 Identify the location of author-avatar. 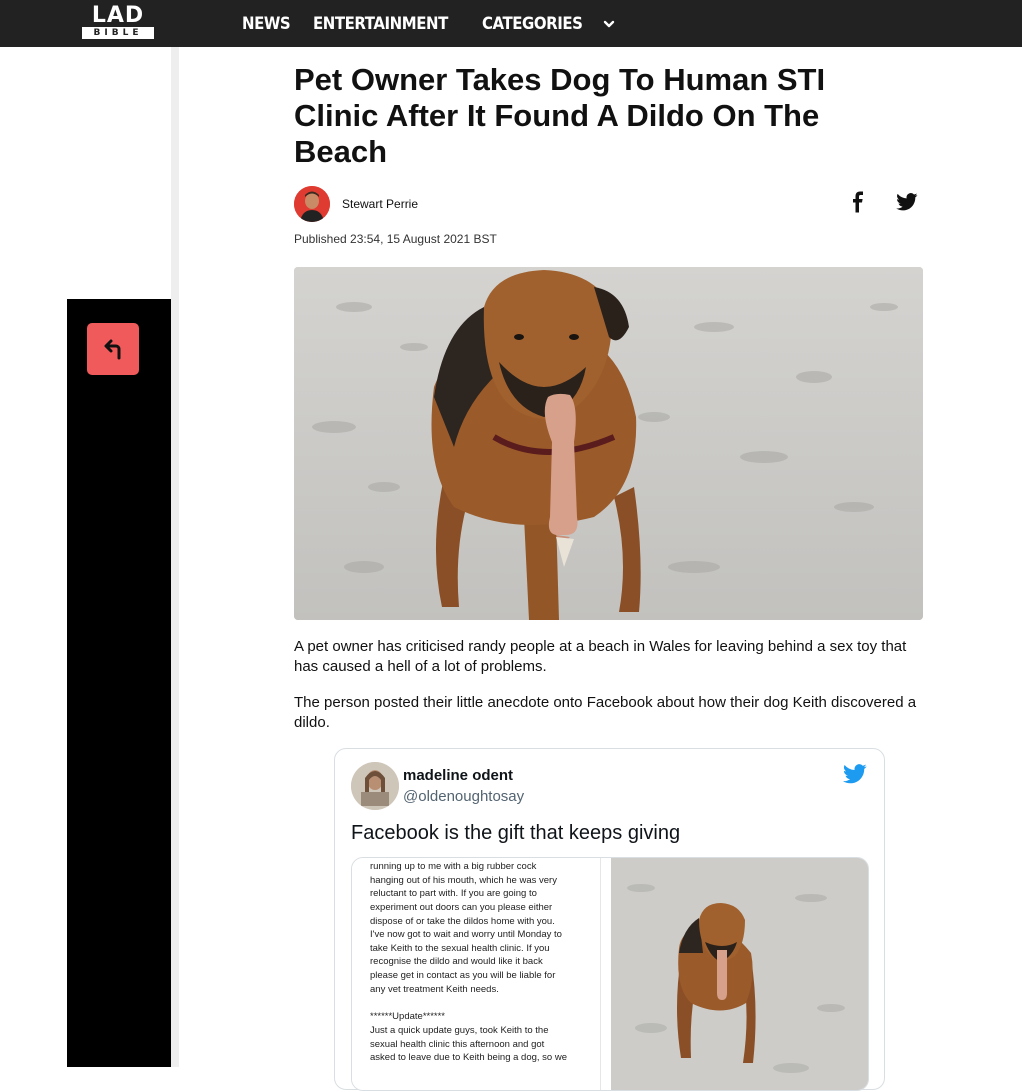
(312, 204).